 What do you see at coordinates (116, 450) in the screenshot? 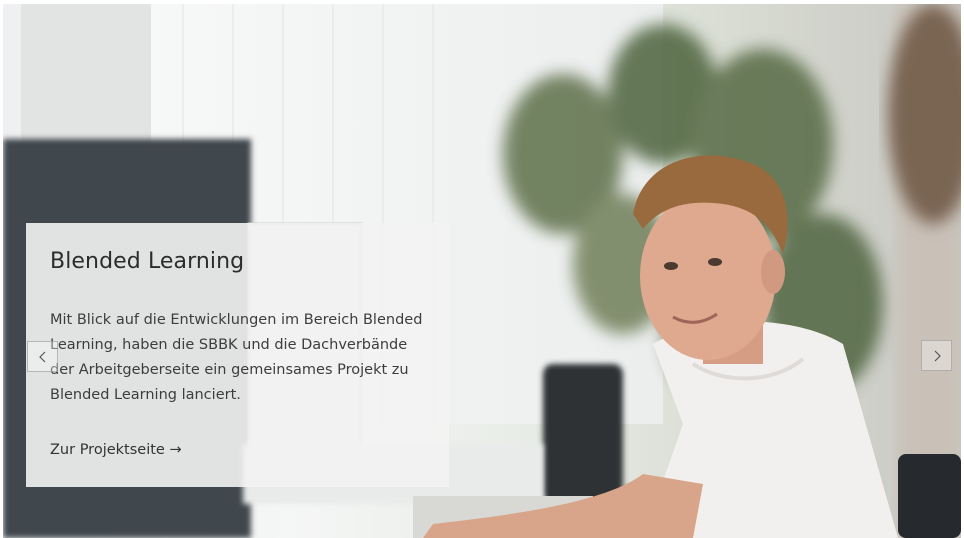
I see `project-page-link: Zur Projektseite →` at bounding box center [116, 450].